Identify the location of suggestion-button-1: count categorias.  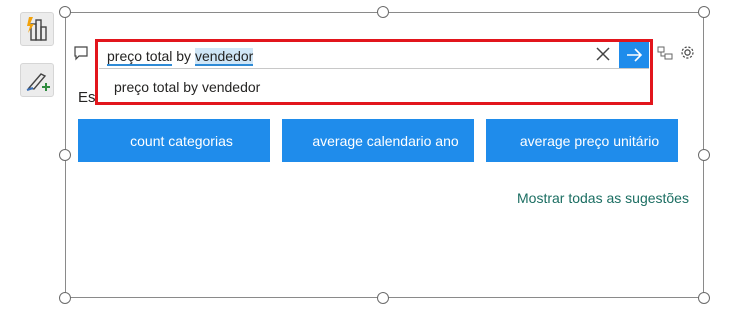
(174, 140).